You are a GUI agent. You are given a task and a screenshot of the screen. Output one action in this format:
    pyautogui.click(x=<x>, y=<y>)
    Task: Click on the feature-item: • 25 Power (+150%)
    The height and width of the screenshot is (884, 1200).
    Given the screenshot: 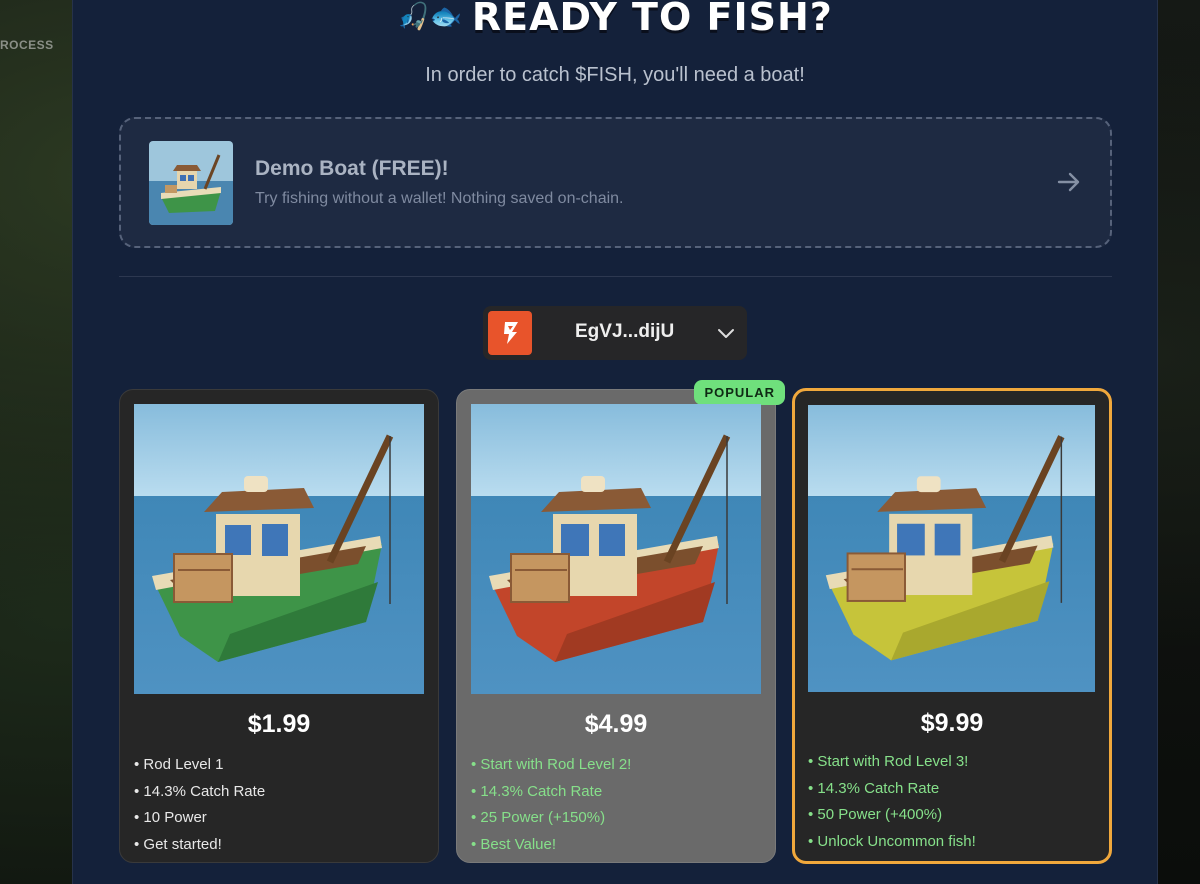 What is the action you would take?
    pyautogui.click(x=538, y=817)
    